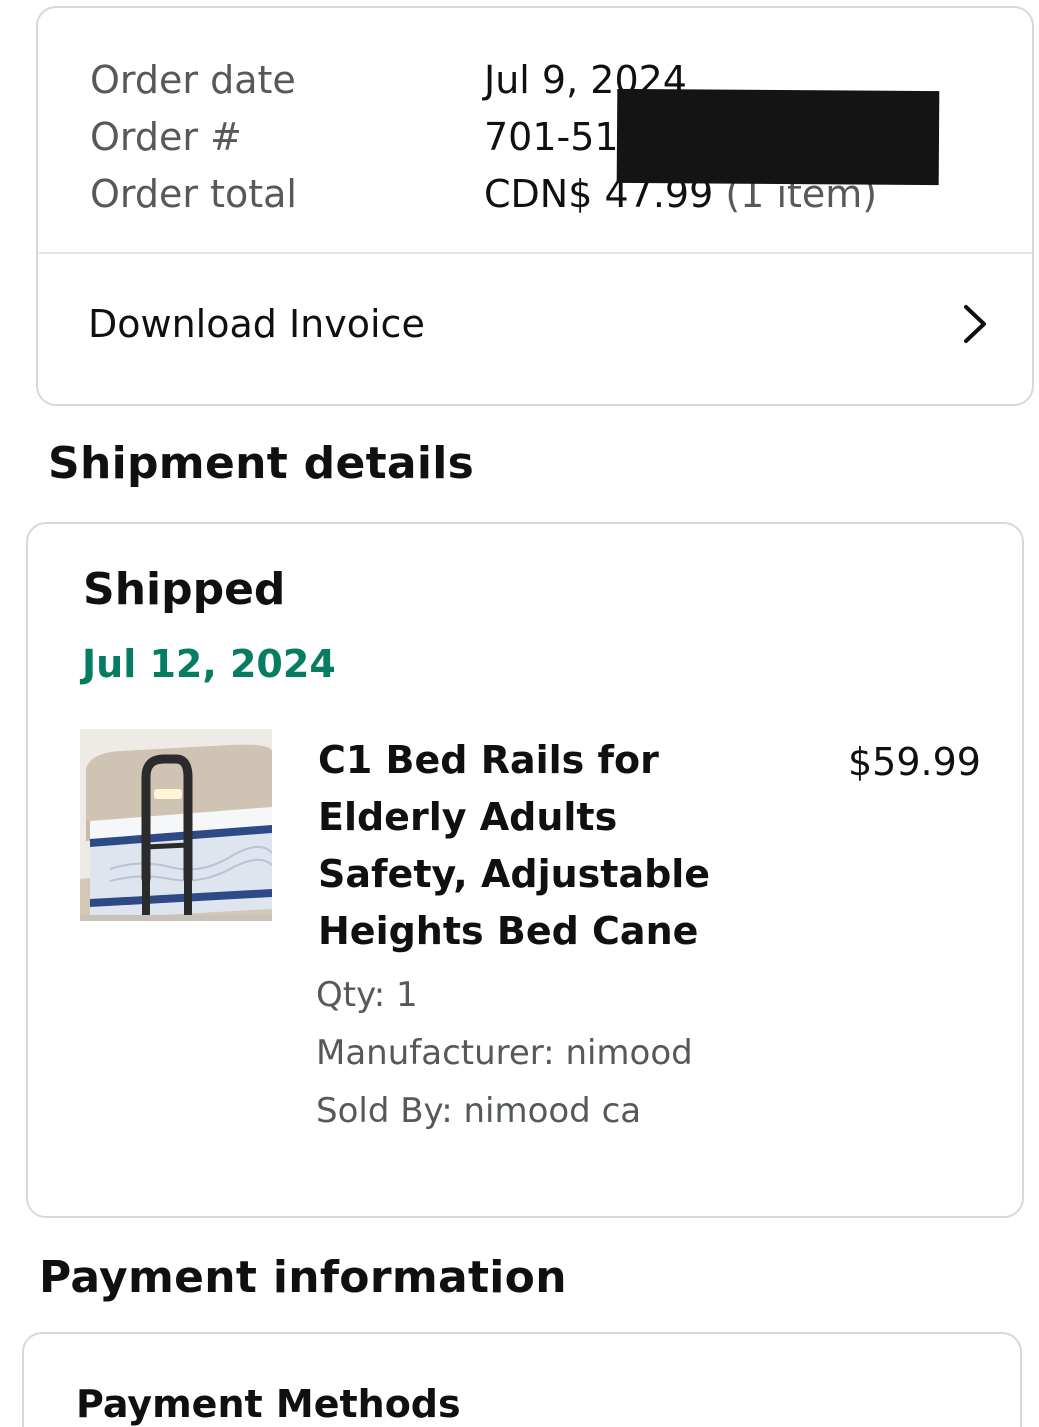 Image resolution: width=1039 pixels, height=1427 pixels. What do you see at coordinates (914, 762) in the screenshot?
I see `product-price: $59.99` at bounding box center [914, 762].